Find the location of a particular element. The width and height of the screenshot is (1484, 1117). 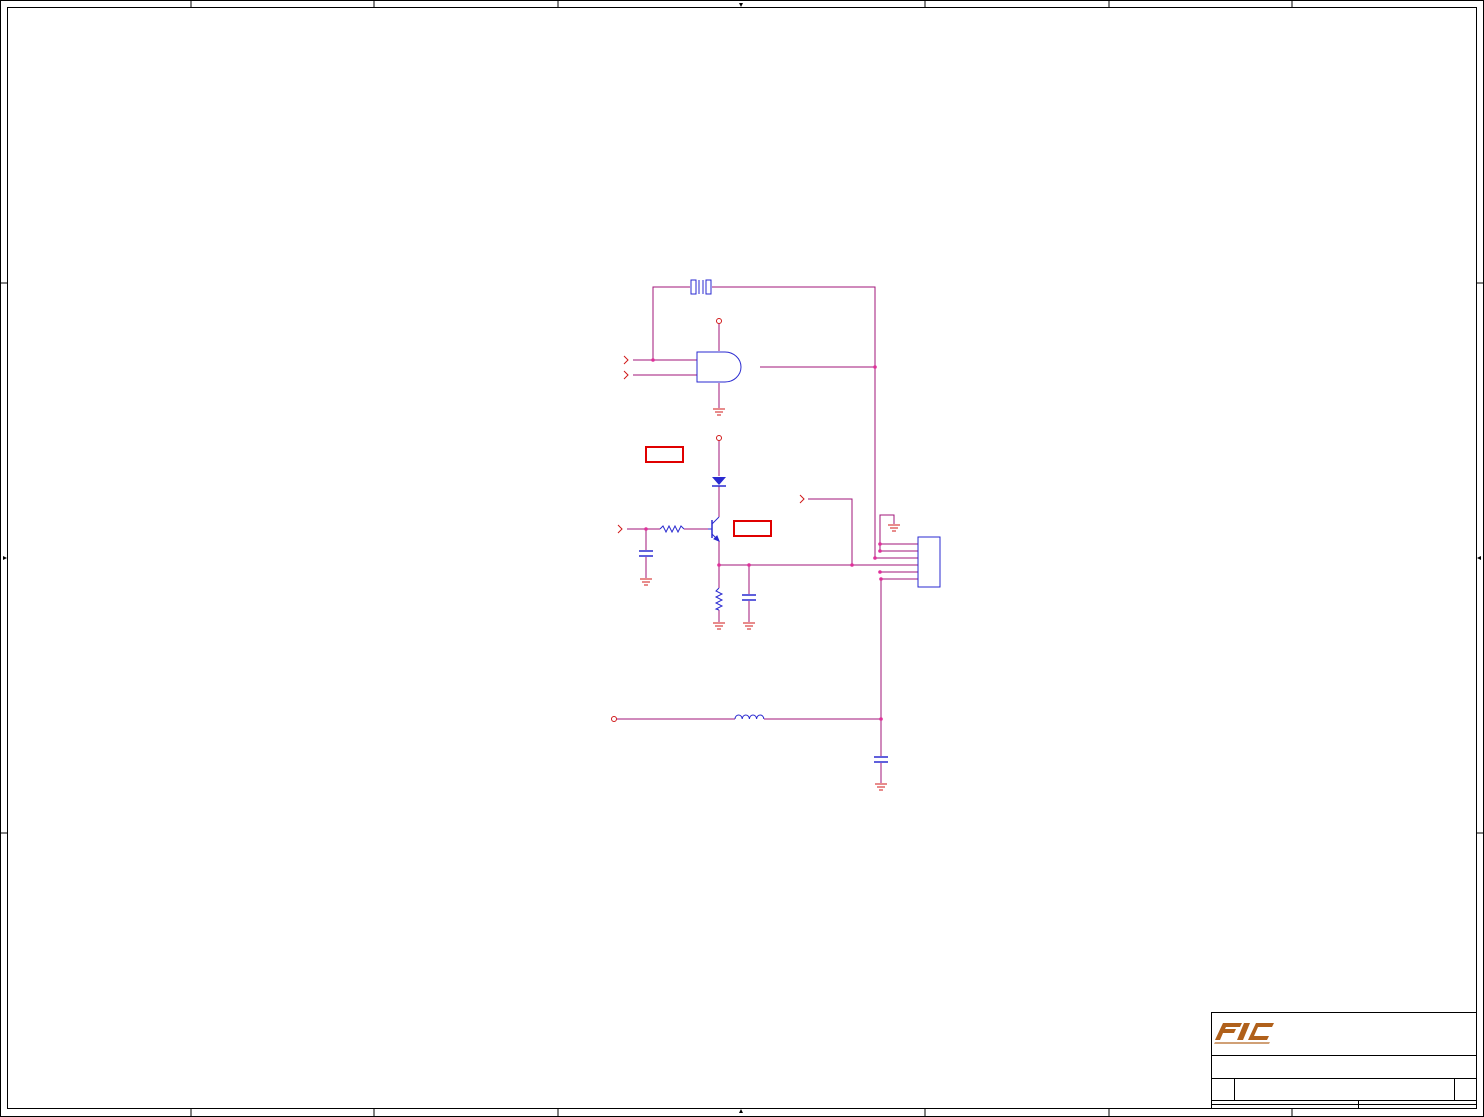

ground-symbols is located at coordinates (770, 599).